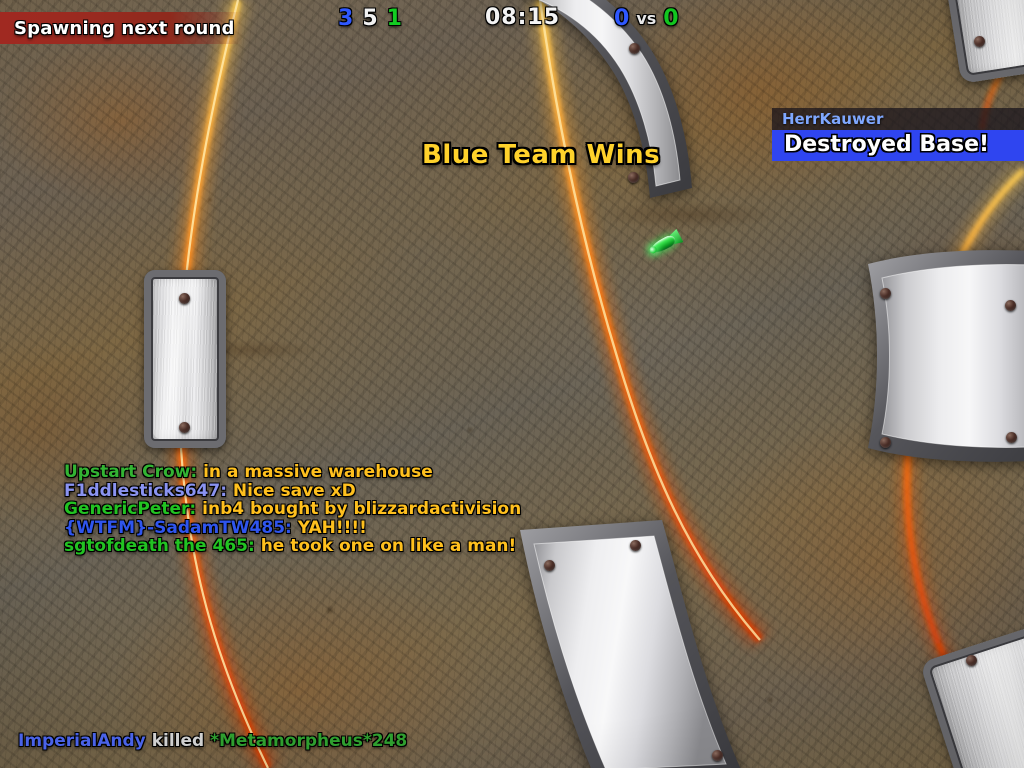  I want to click on kill-feed: ImperialAndy killed *Metamorpheus*248, so click(212, 741).